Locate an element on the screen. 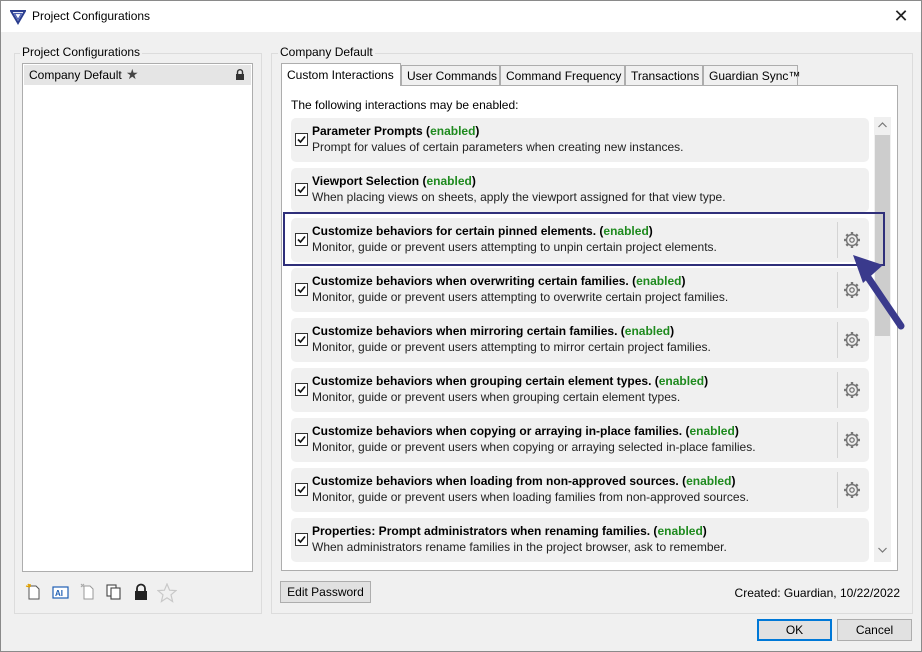 The image size is (922, 652). tab-command-frequency: Command Frequency is located at coordinates (562, 75).